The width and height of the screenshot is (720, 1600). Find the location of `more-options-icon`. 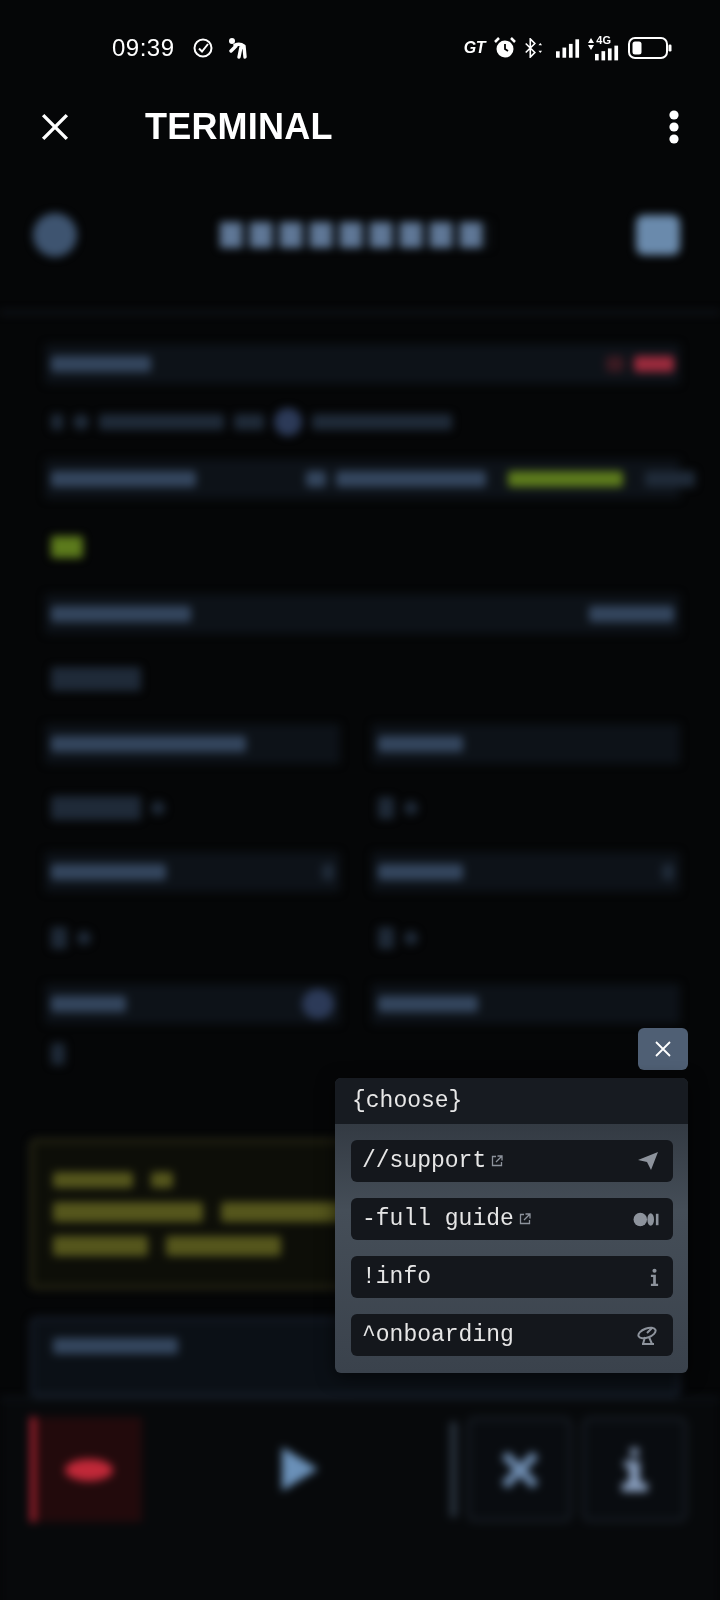

more-options-icon is located at coordinates (674, 127).